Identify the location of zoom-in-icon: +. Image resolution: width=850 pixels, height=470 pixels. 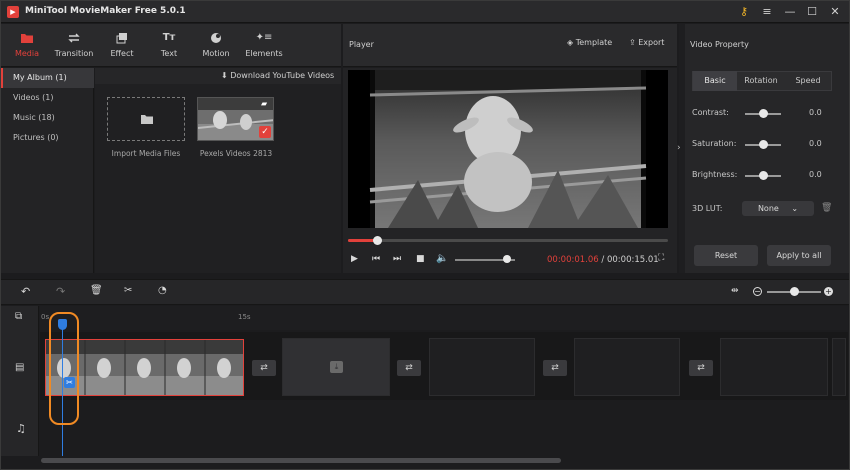
(828, 291).